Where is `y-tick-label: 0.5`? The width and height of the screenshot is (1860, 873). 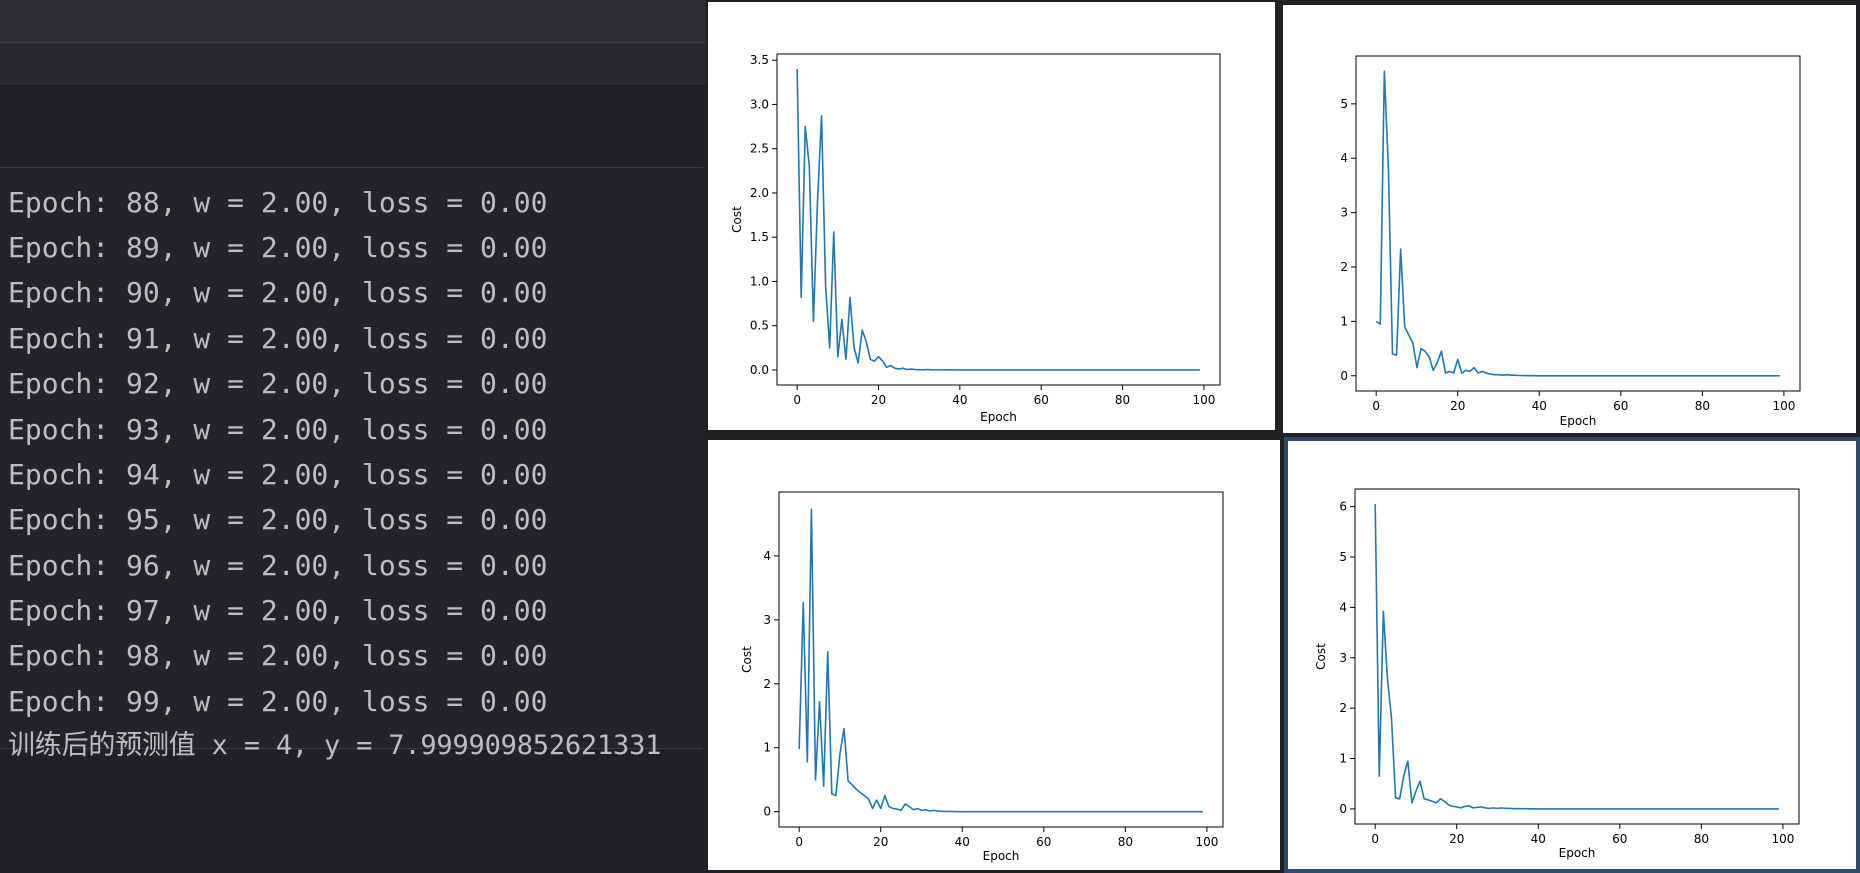 y-tick-label: 0.5 is located at coordinates (759, 326).